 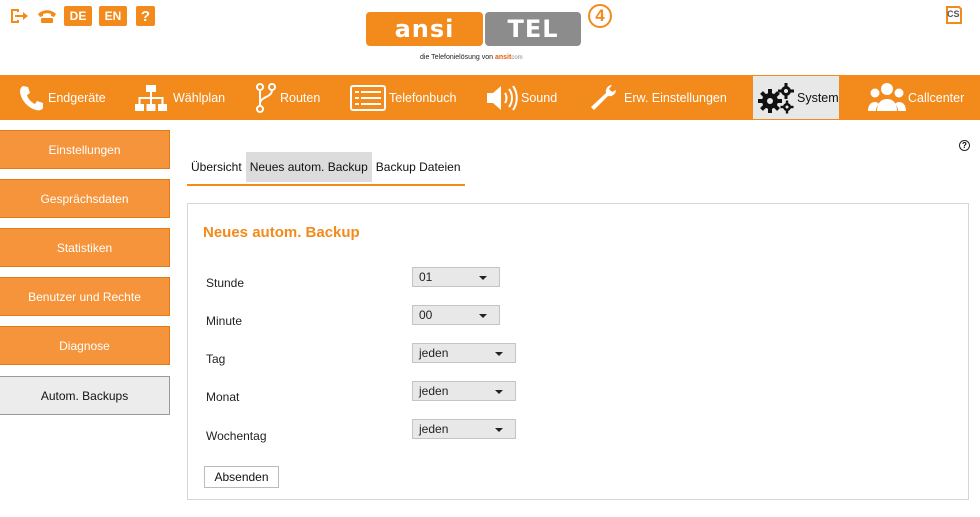 I want to click on gears-icon, so click(x=776, y=97).